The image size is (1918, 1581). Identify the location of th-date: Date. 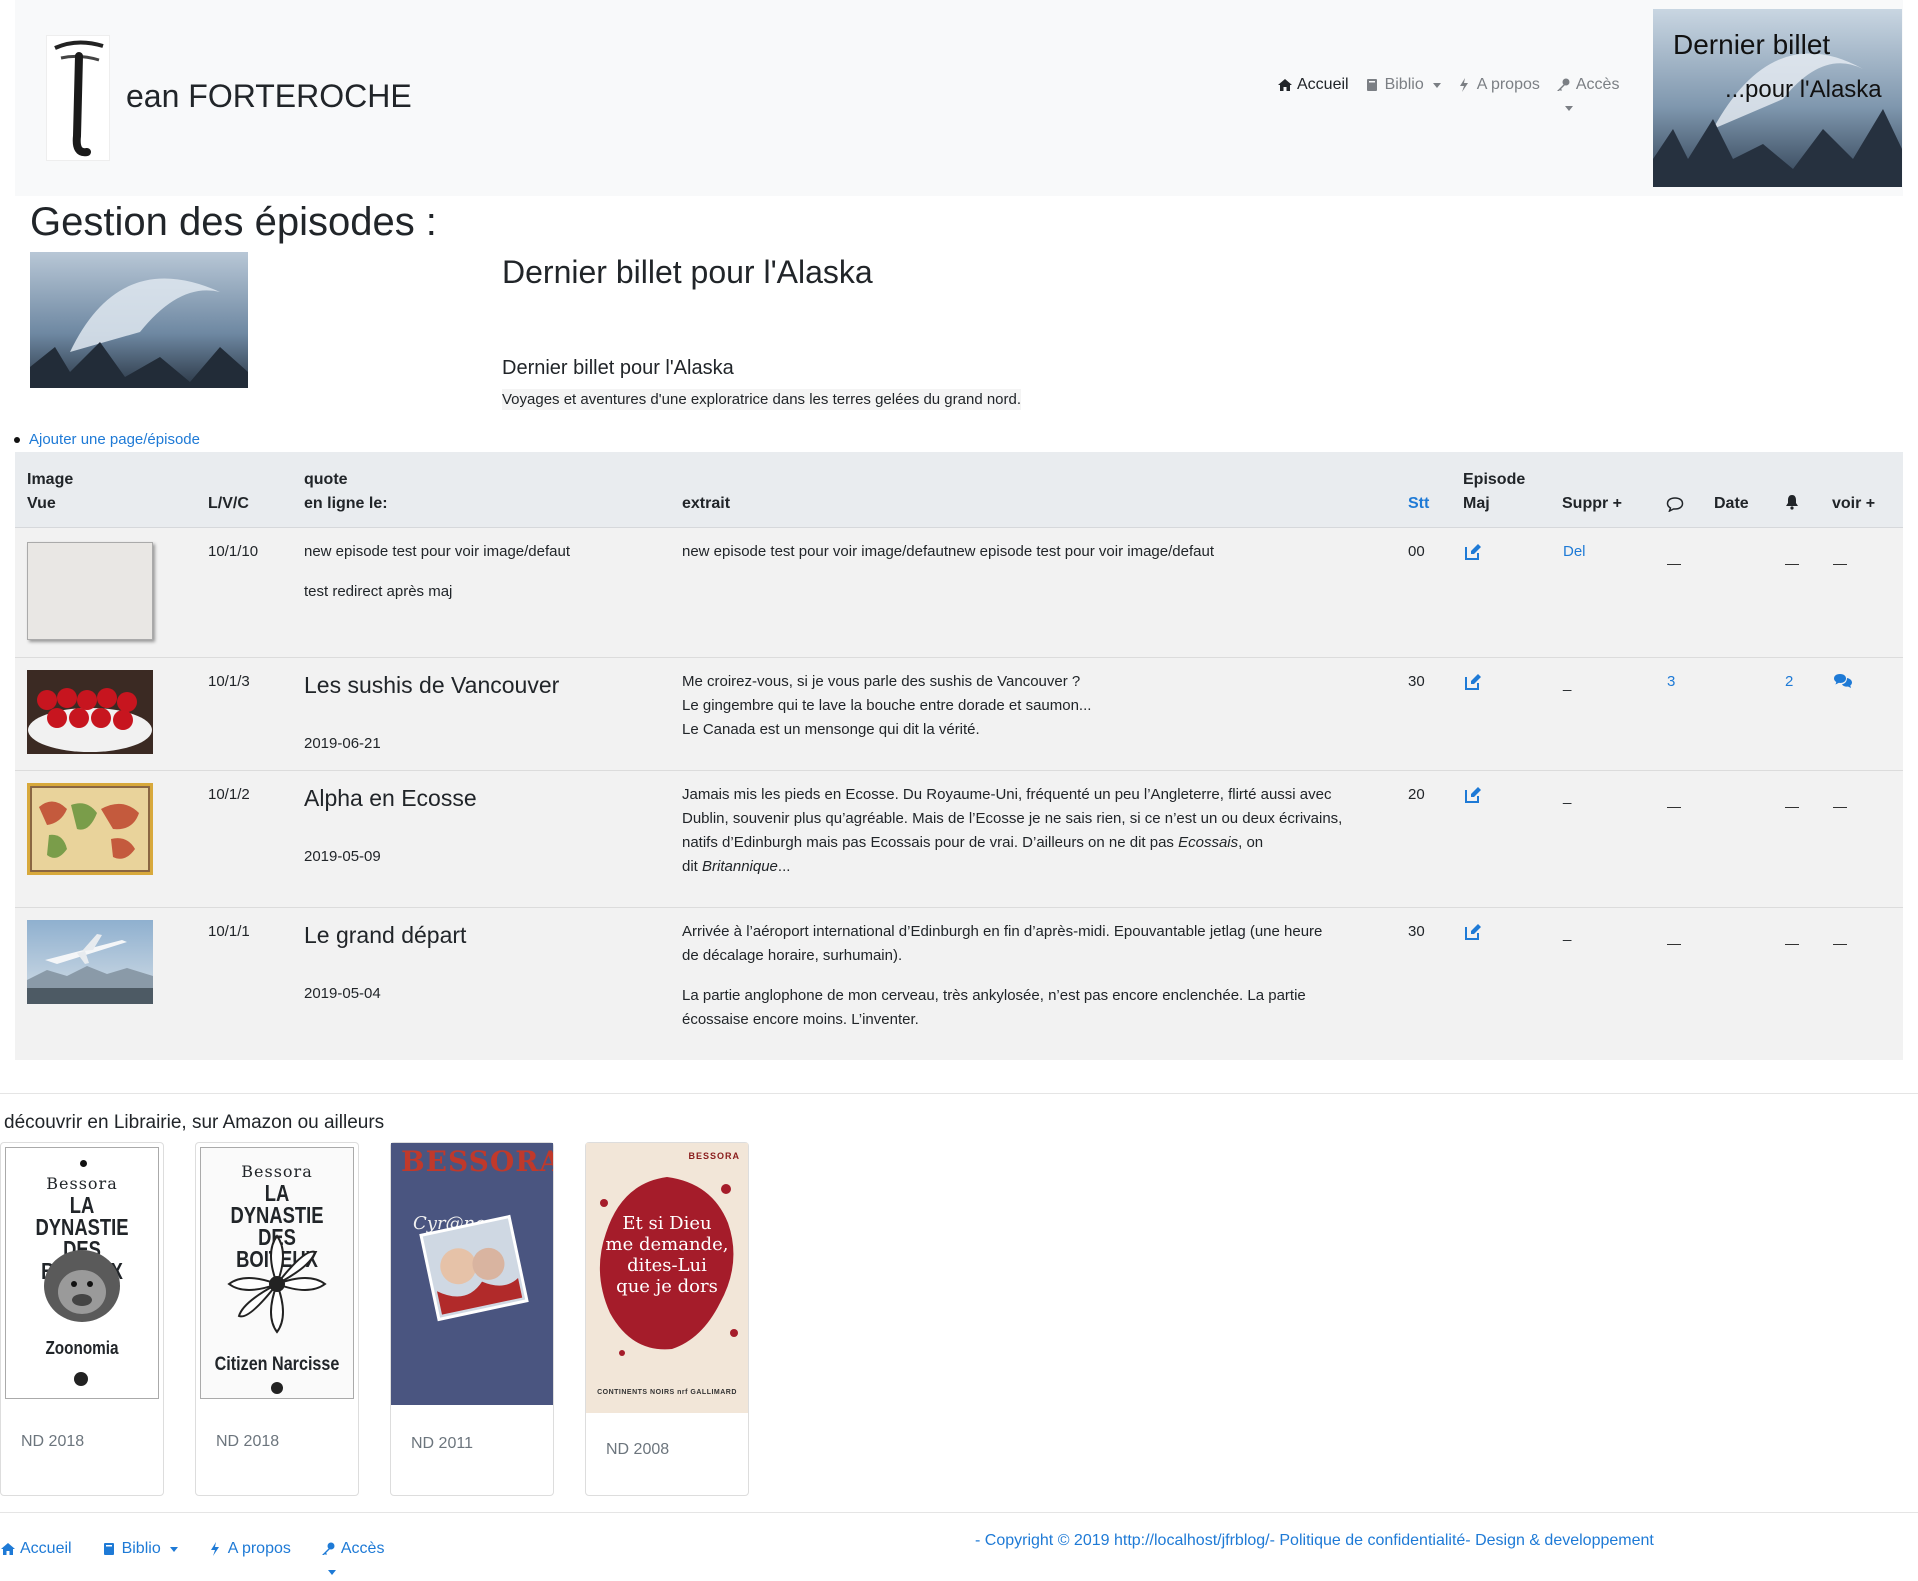
(1731, 503).